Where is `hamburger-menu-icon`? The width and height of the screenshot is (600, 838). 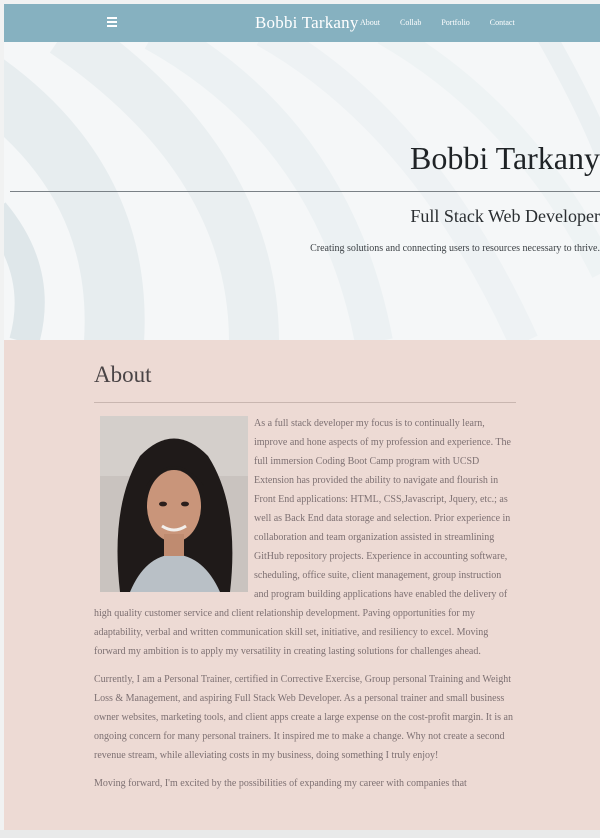
hamburger-menu-icon is located at coordinates (112, 22).